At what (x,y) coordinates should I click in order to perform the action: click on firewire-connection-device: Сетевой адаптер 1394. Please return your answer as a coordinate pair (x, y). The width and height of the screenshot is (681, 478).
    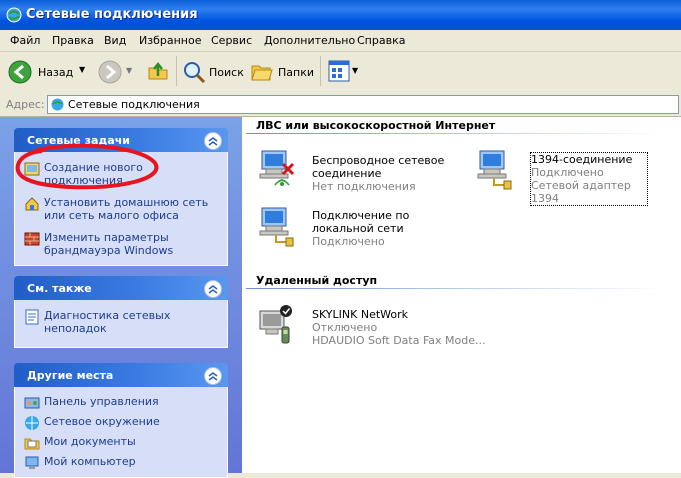
    Looking at the image, I should click on (581, 192).